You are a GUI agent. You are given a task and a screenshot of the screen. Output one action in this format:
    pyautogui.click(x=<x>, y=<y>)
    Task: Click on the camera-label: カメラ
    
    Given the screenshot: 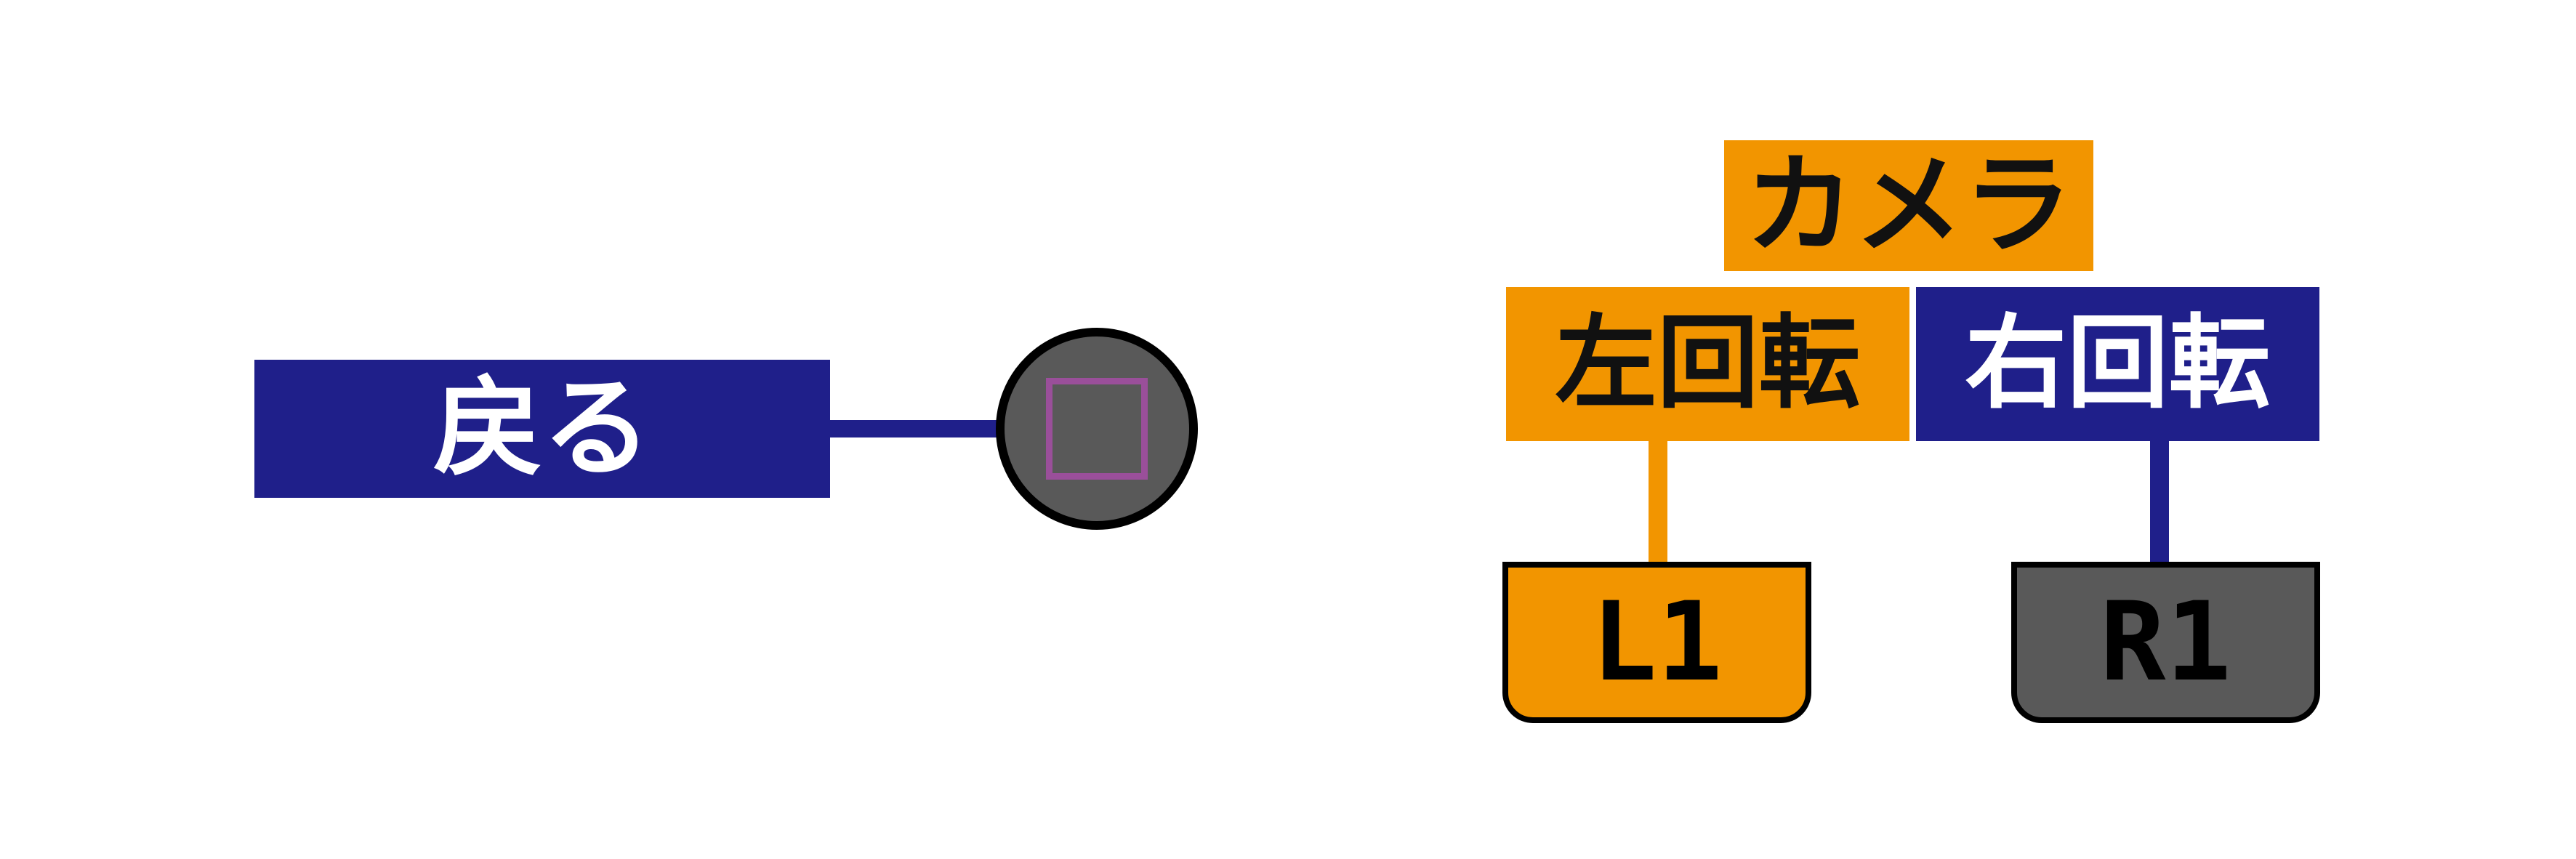 What is the action you would take?
    pyautogui.click(x=1908, y=206)
    